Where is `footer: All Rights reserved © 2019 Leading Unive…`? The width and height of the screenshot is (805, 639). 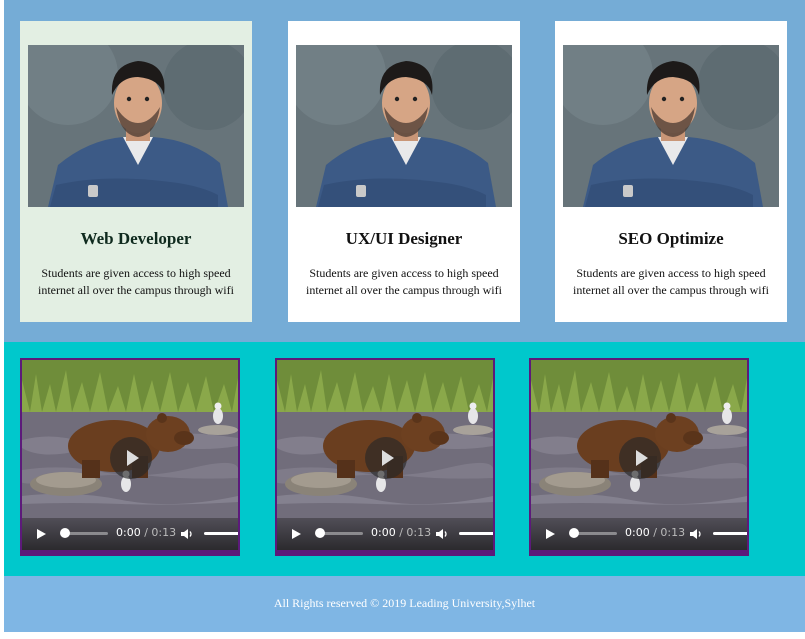
footer: All Rights reserved © 2019 Leading Unive… is located at coordinates (404, 604).